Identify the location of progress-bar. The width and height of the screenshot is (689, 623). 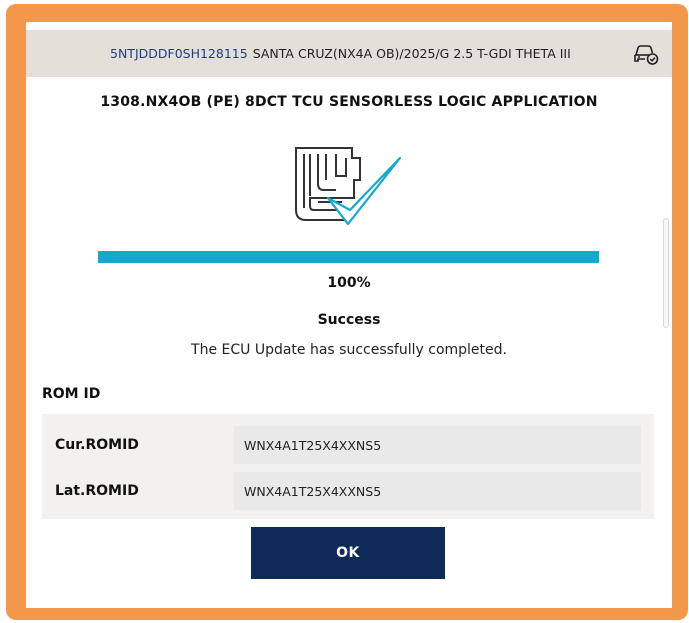
(348, 257).